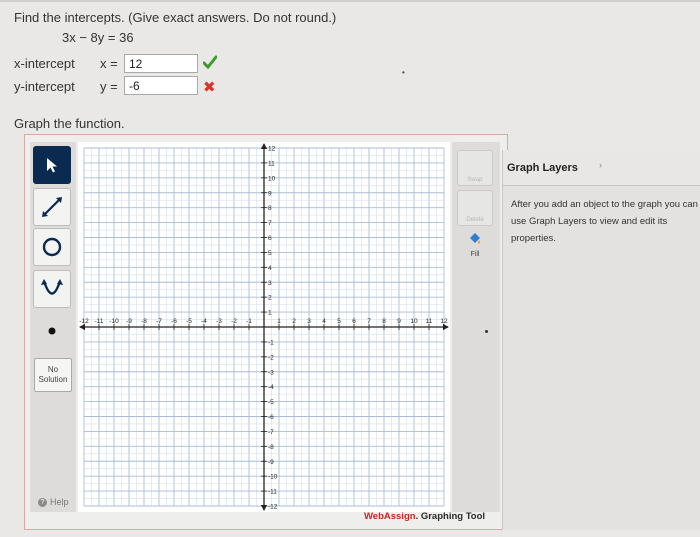 The height and width of the screenshot is (537, 700). What do you see at coordinates (159, 321) in the screenshot?
I see `x-tick-label: -7` at bounding box center [159, 321].